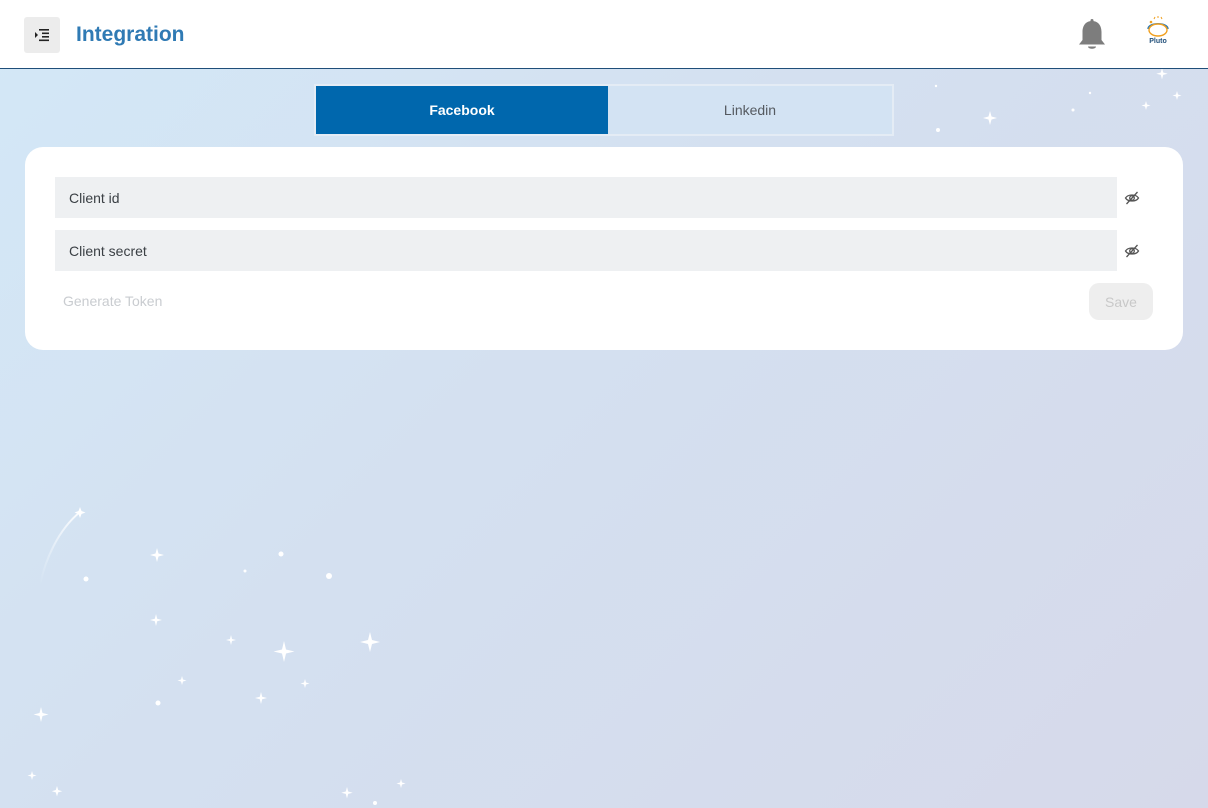 This screenshot has width=1208, height=808. I want to click on client-secret-input, so click(593, 250).